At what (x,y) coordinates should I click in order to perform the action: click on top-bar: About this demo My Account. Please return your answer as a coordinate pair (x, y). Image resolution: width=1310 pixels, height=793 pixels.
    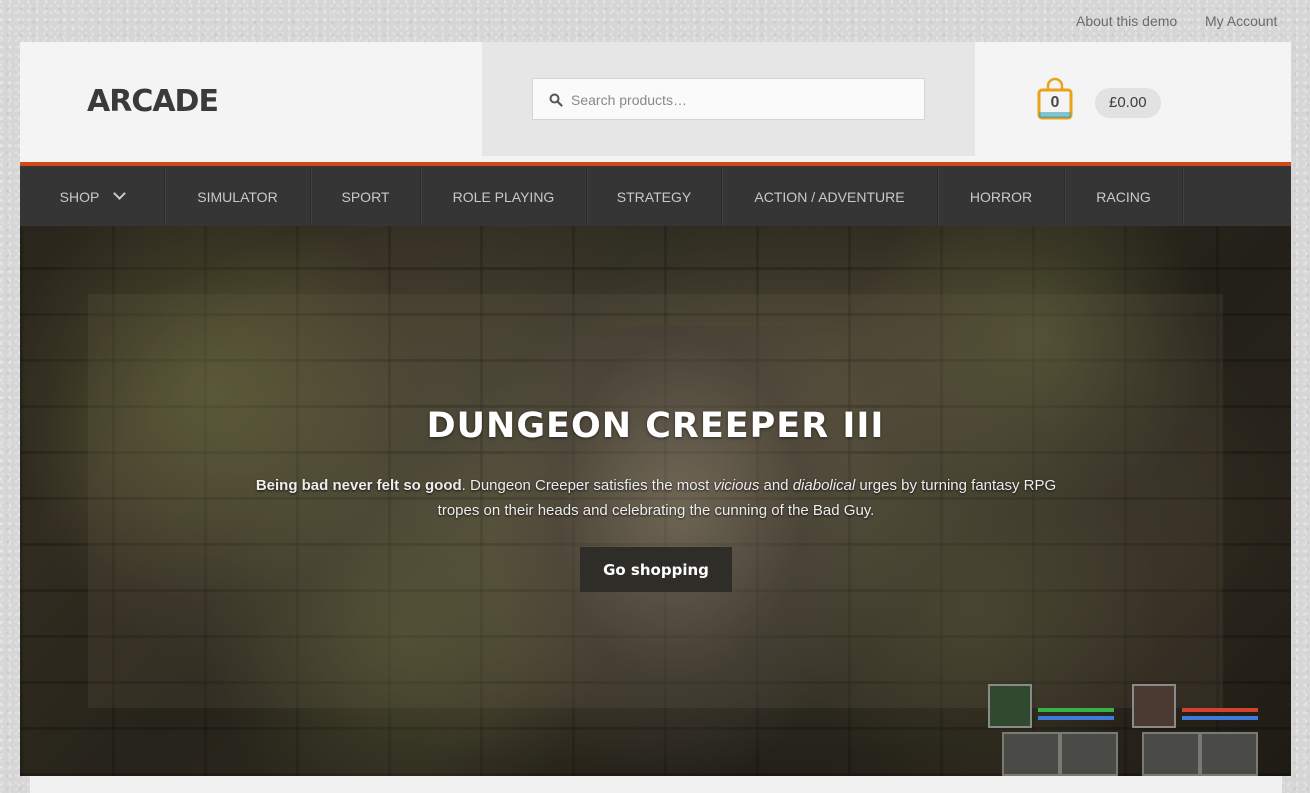
    Looking at the image, I should click on (655, 21).